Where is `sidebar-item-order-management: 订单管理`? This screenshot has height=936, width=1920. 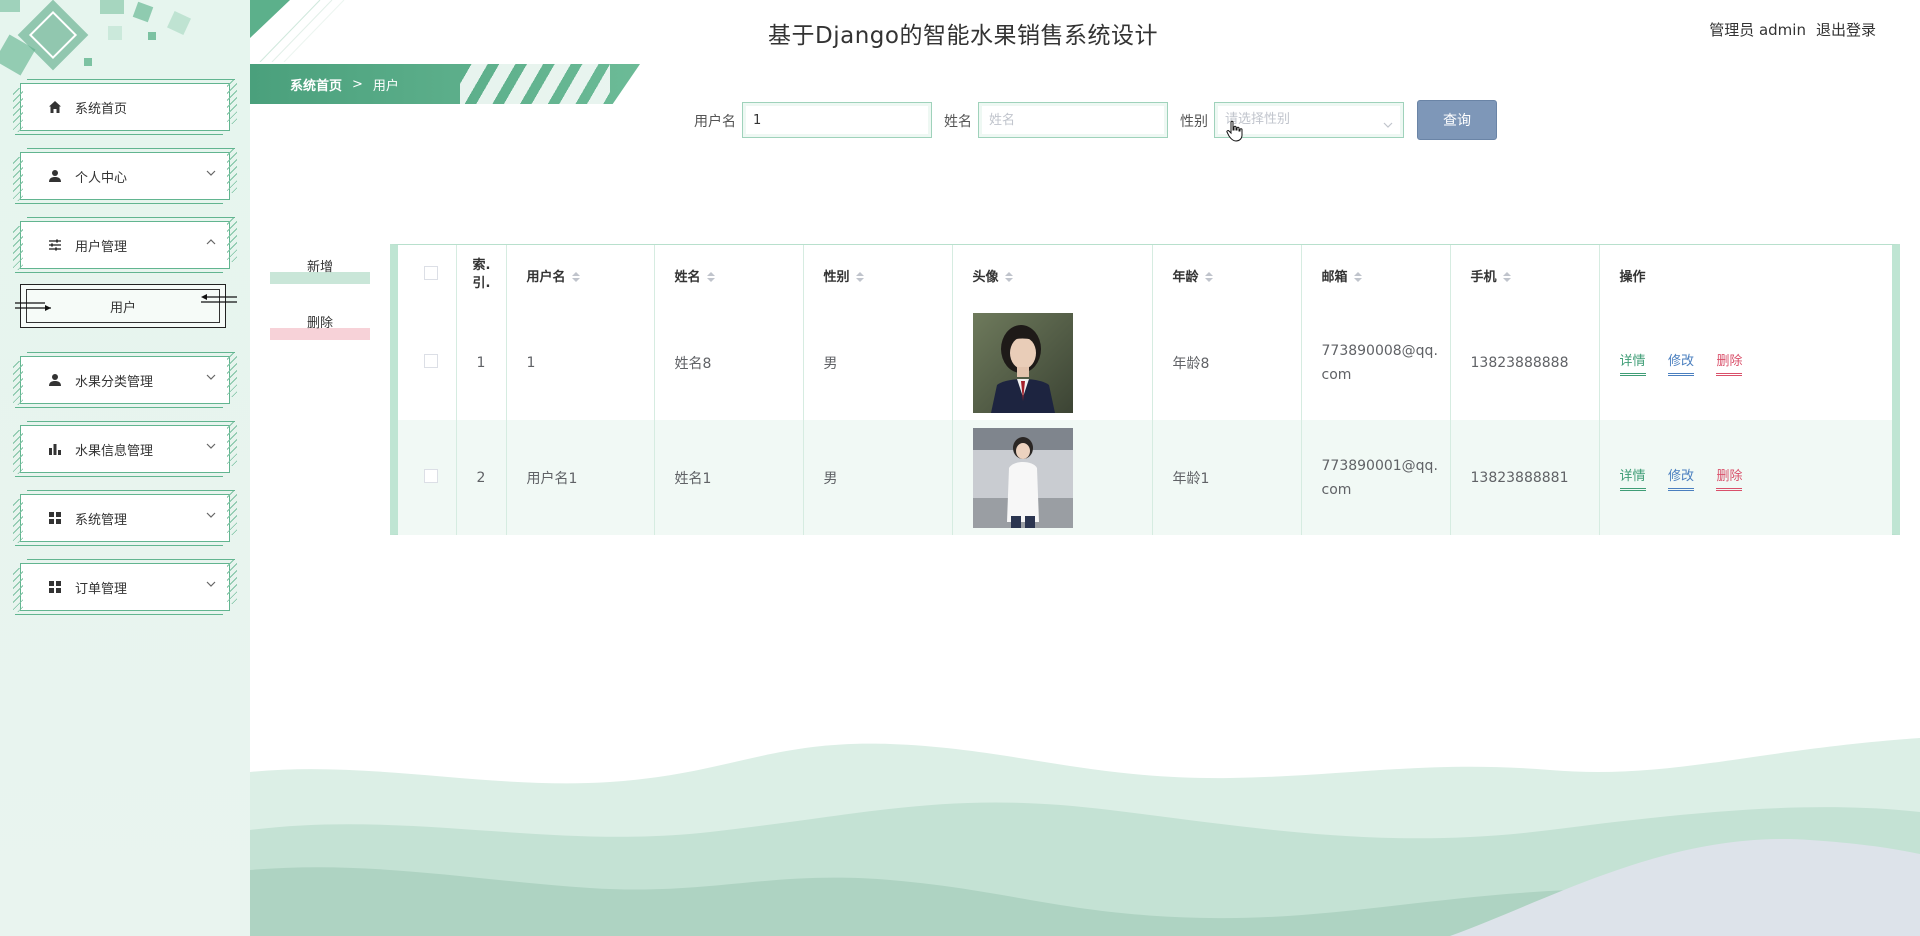 sidebar-item-order-management: 订单管理 is located at coordinates (125, 587).